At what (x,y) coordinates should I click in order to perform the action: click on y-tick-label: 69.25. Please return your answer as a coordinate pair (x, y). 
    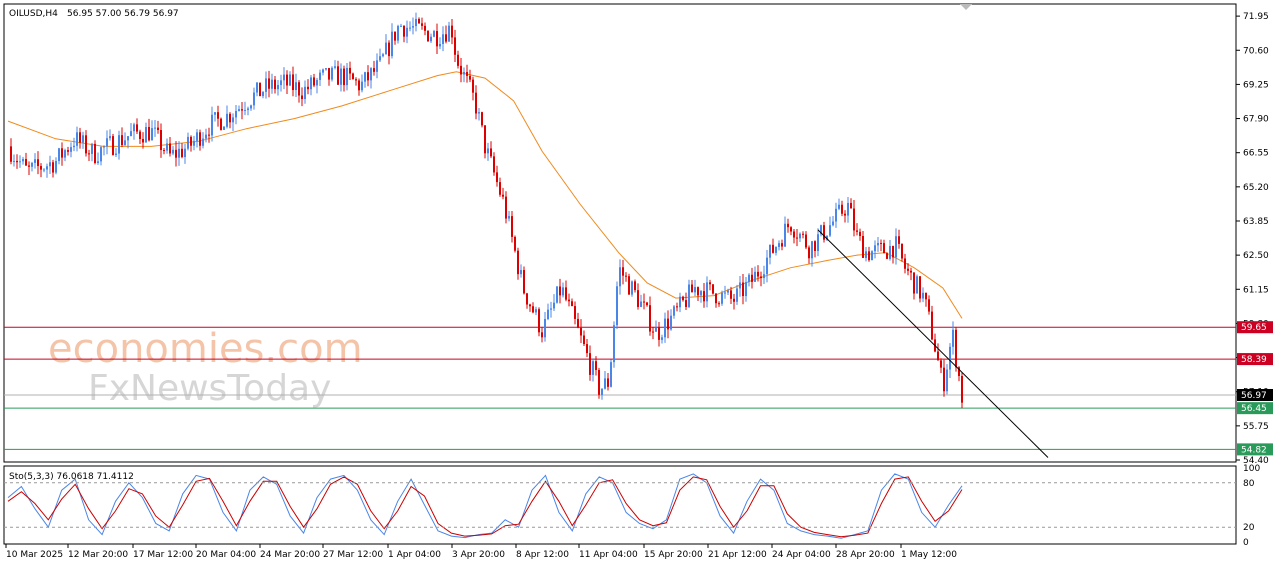
    Looking at the image, I should click on (1256, 85).